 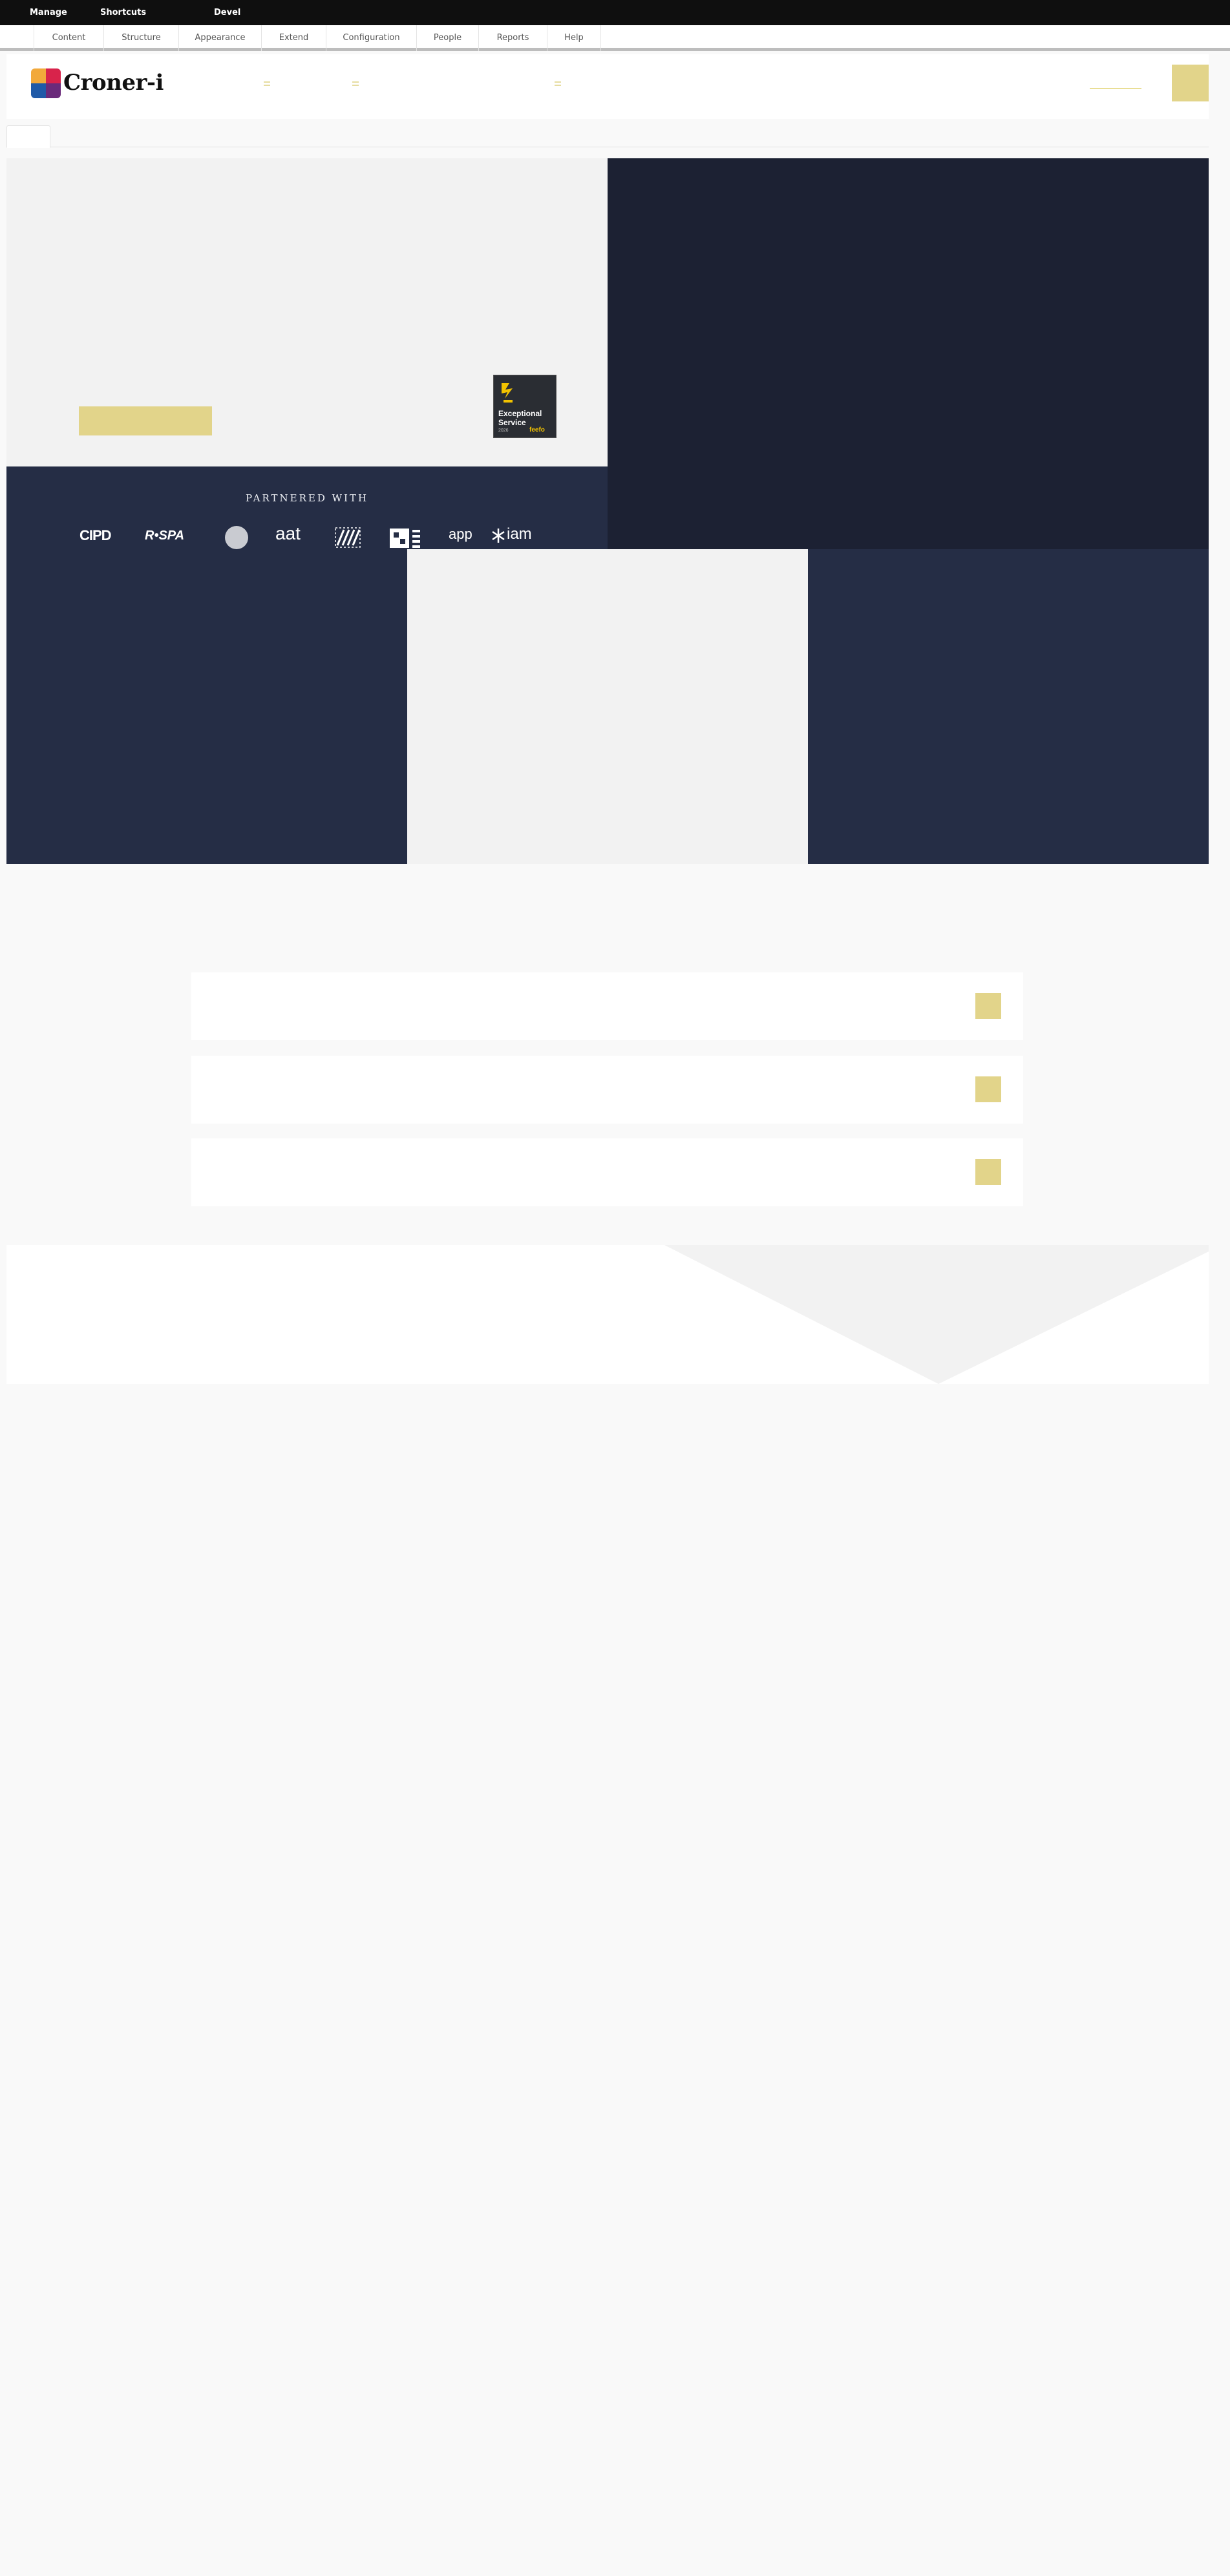 I want to click on partner-logo-iam-icon, so click(x=498, y=536).